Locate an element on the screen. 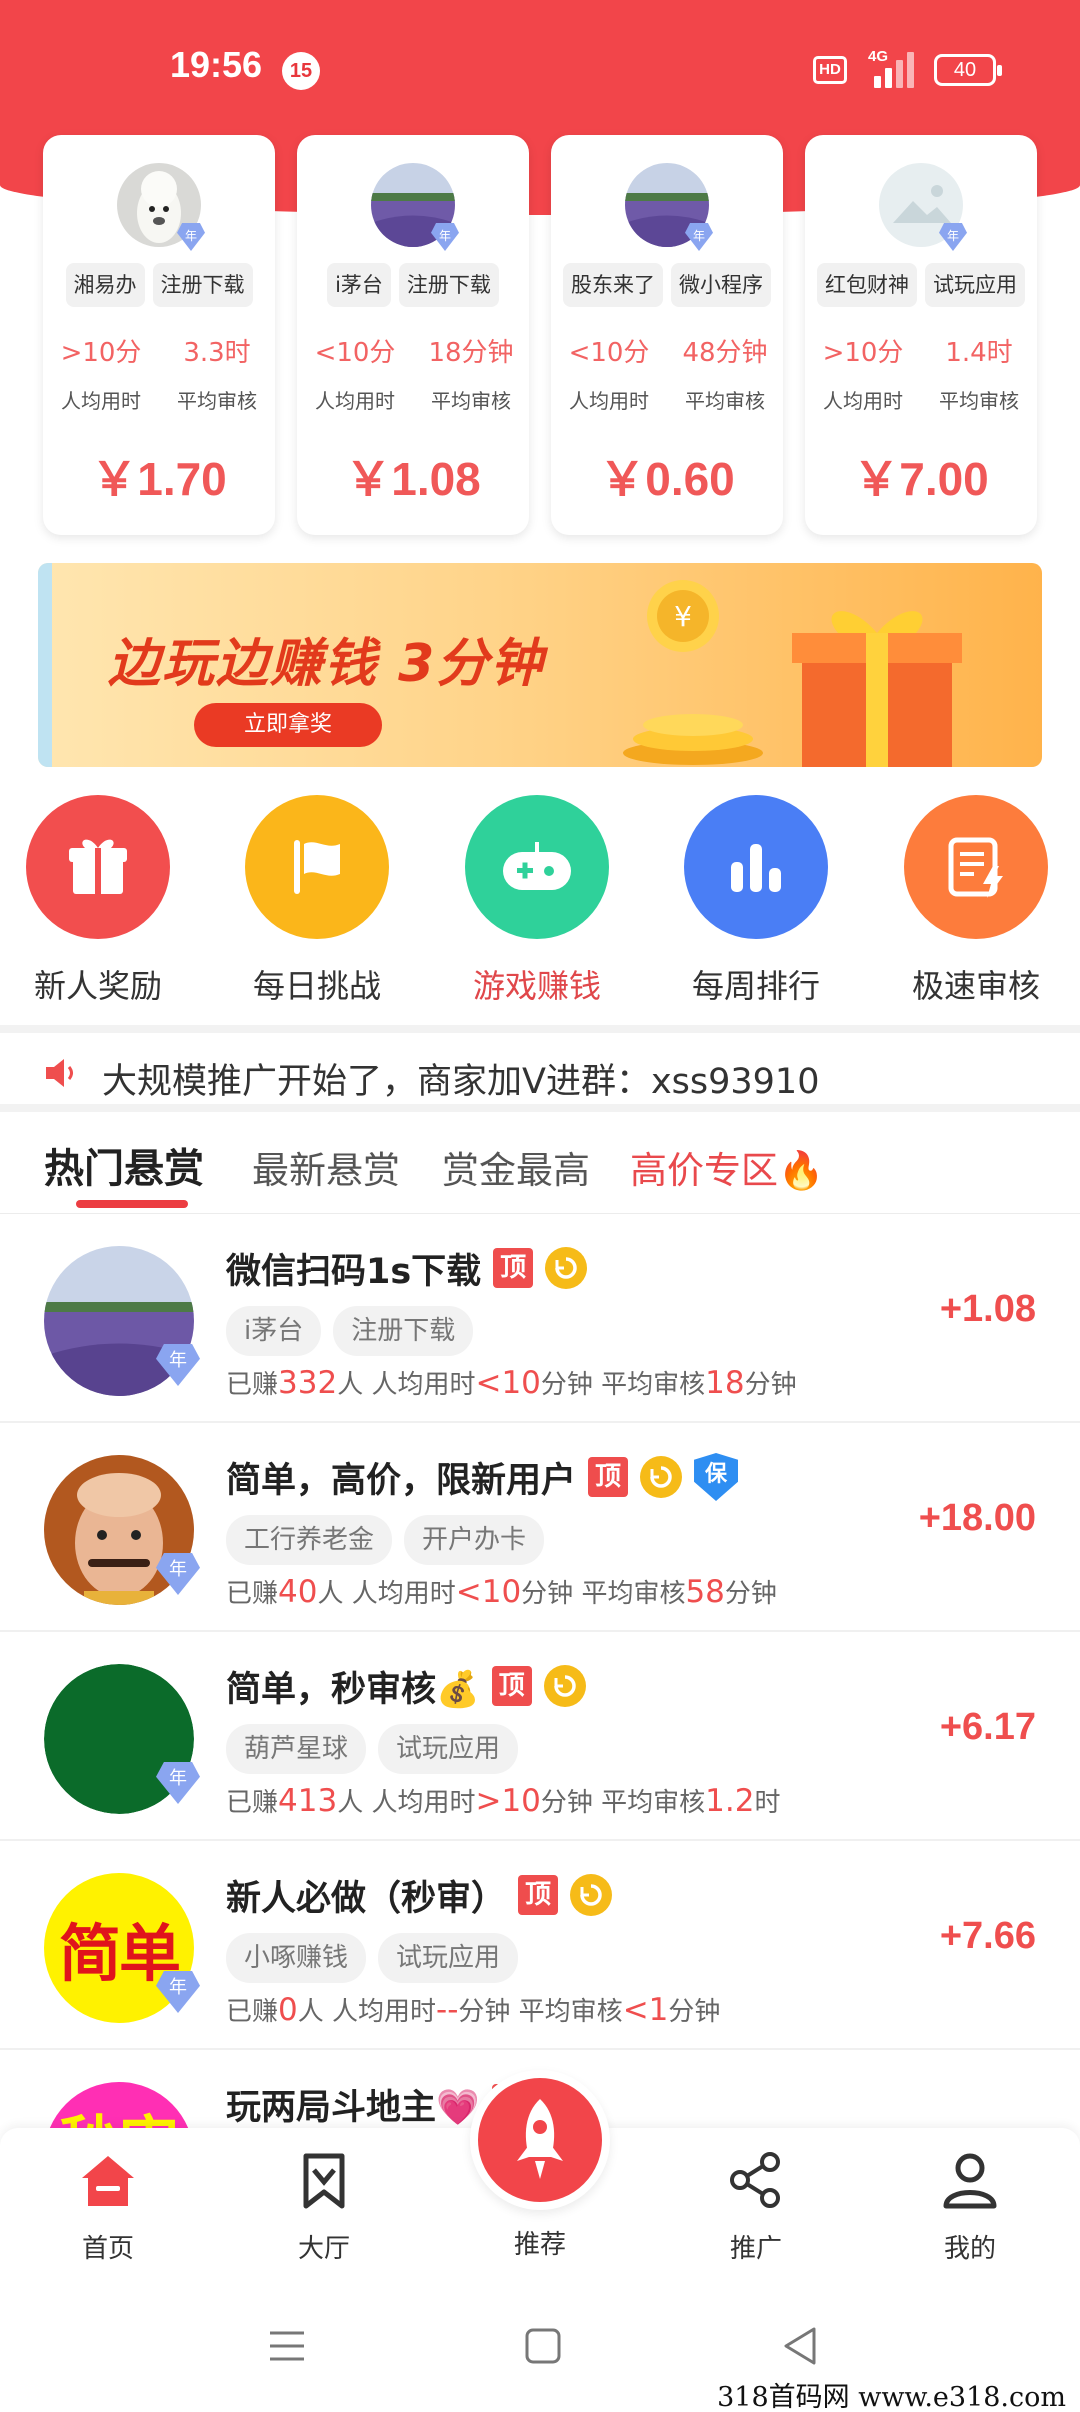 The width and height of the screenshot is (1080, 2412). coin-stack-icon is located at coordinates (693, 739).